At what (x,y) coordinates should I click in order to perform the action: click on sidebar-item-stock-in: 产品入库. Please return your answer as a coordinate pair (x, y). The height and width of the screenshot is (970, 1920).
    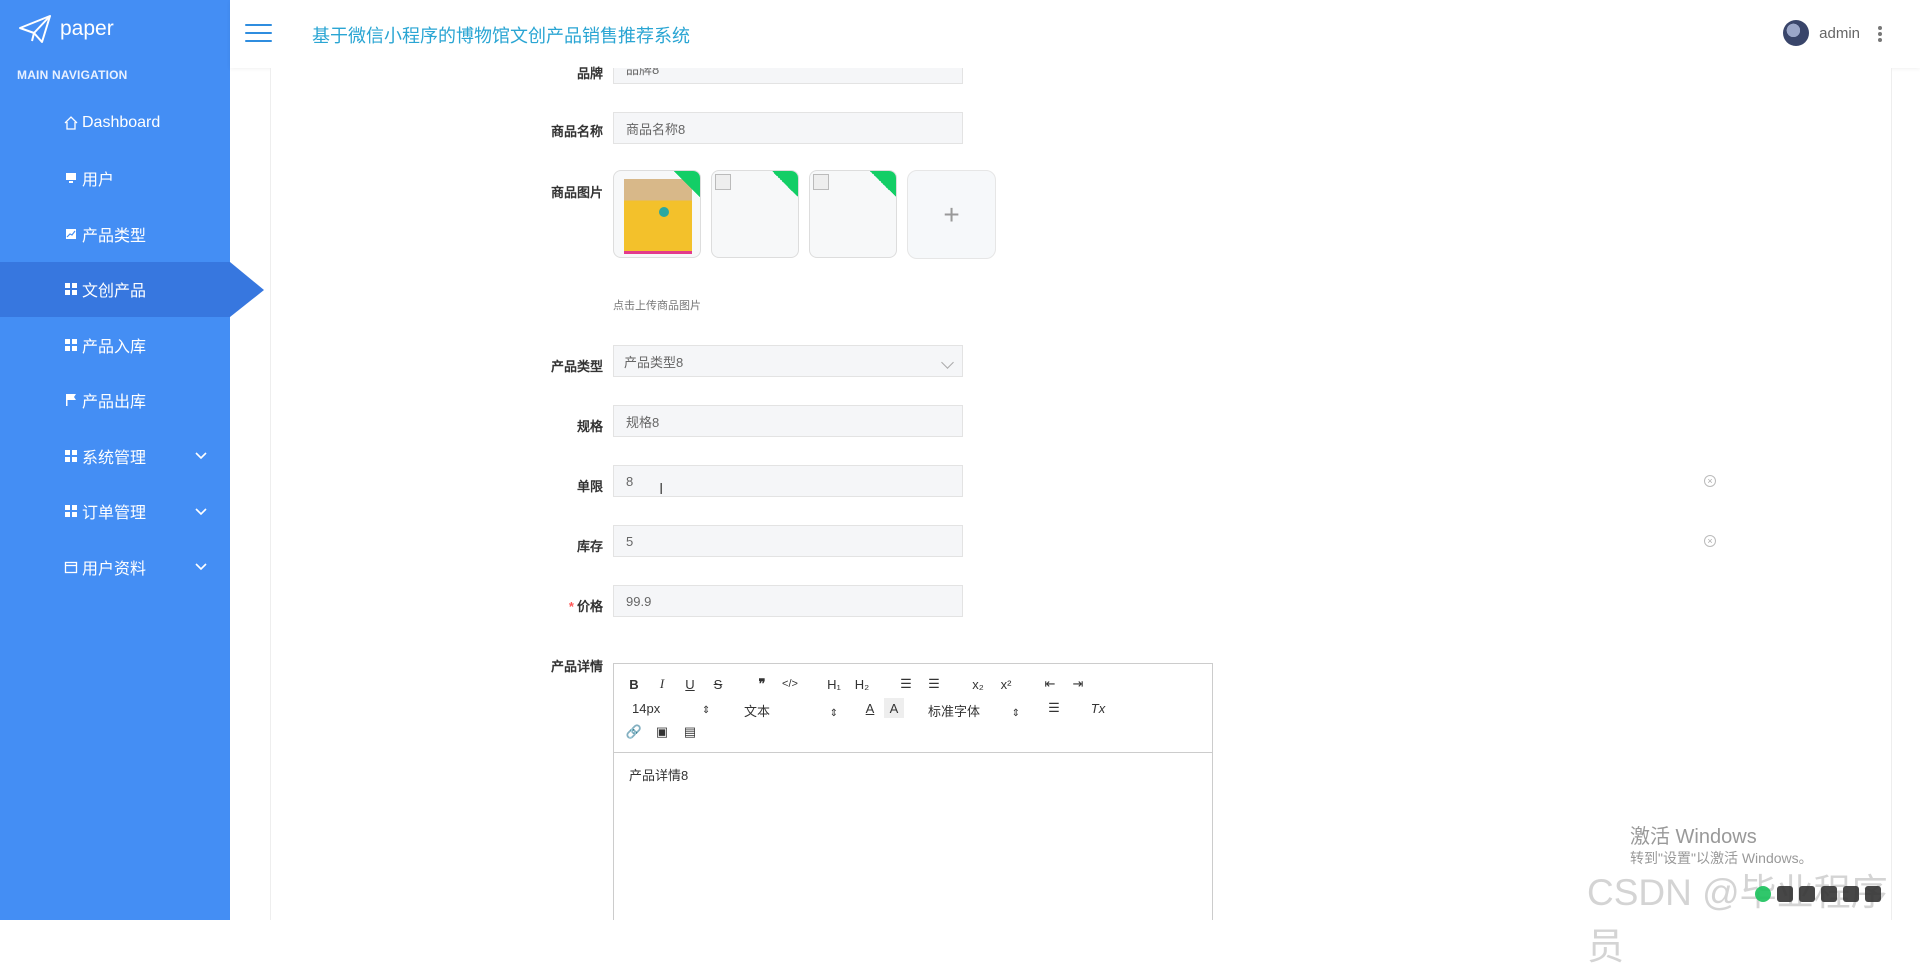
    Looking at the image, I should click on (115, 345).